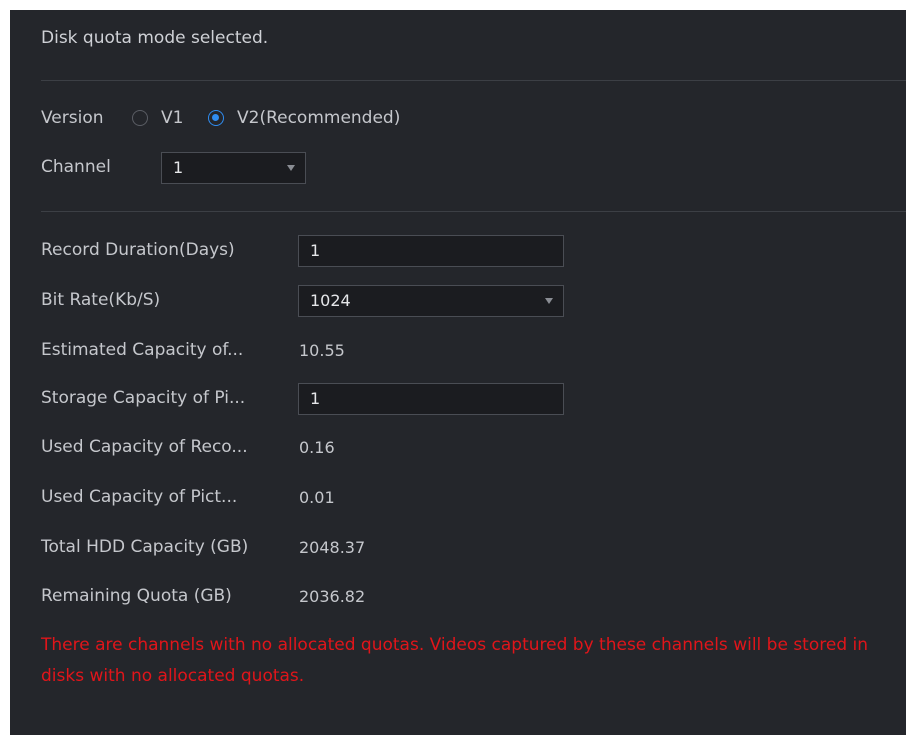  Describe the element at coordinates (101, 300) in the screenshot. I see `bit-rate-label: Bit Rate(Kb/S)` at that location.